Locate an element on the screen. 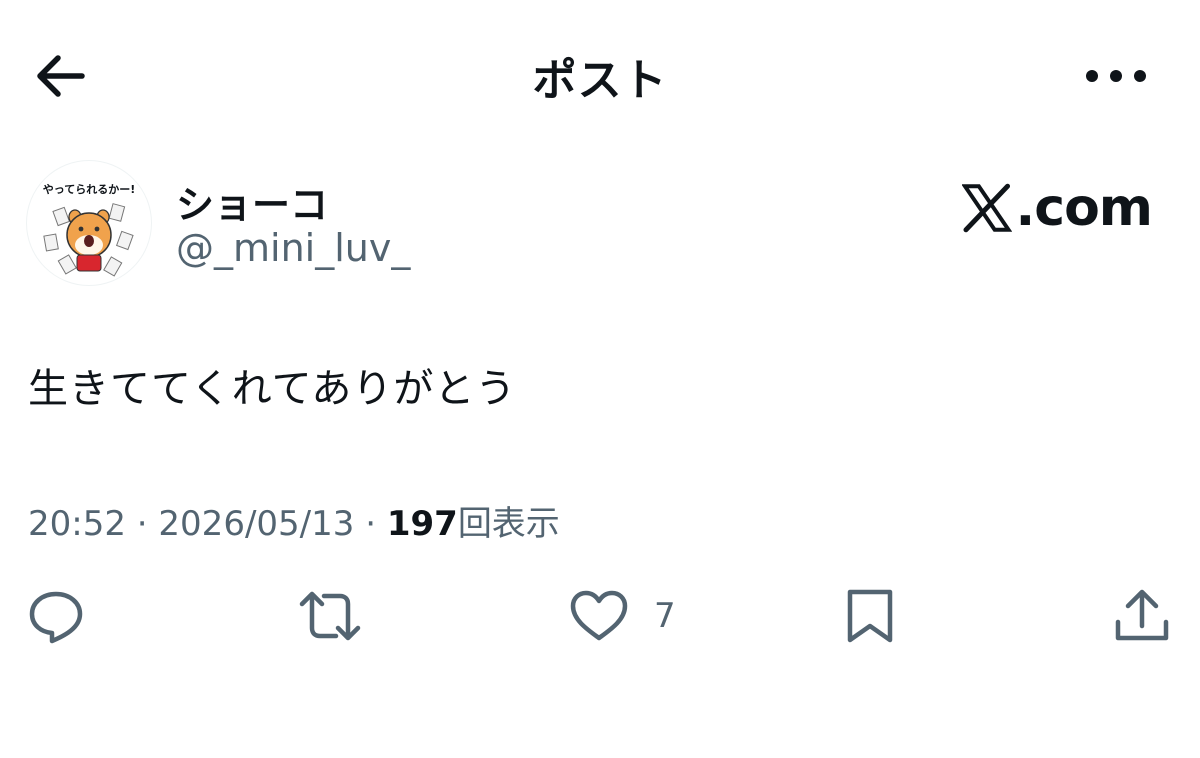  bookmark-button is located at coordinates (870, 616).